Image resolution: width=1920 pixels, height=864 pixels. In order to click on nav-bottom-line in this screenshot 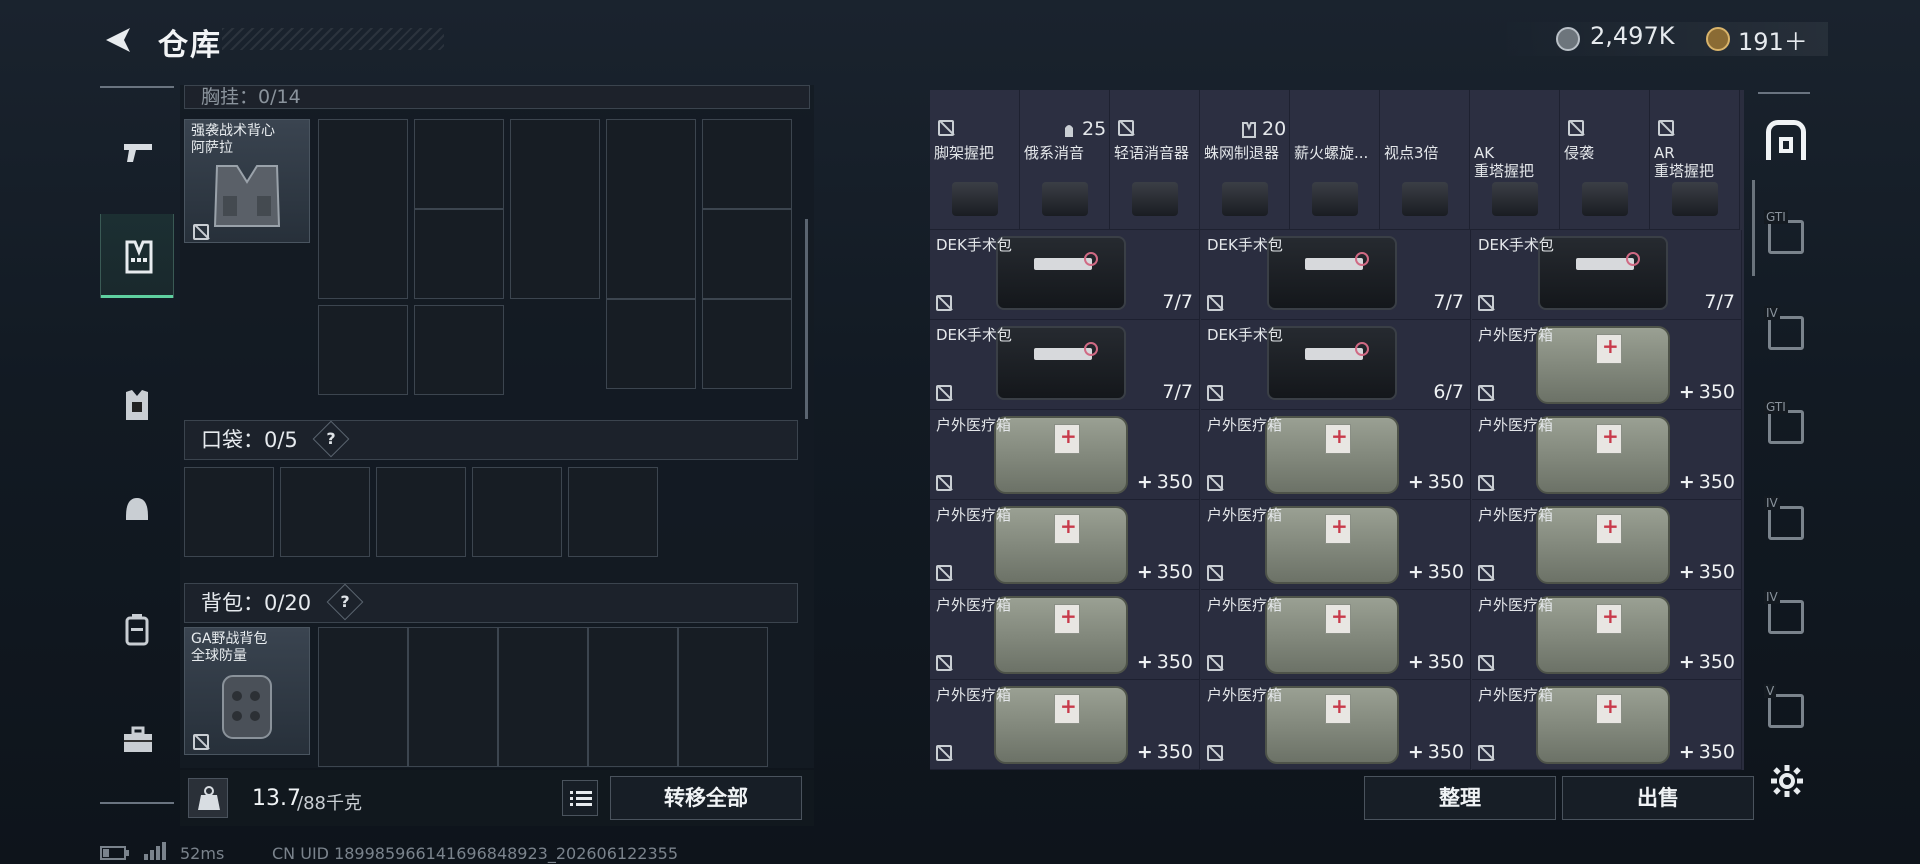, I will do `click(137, 803)`.